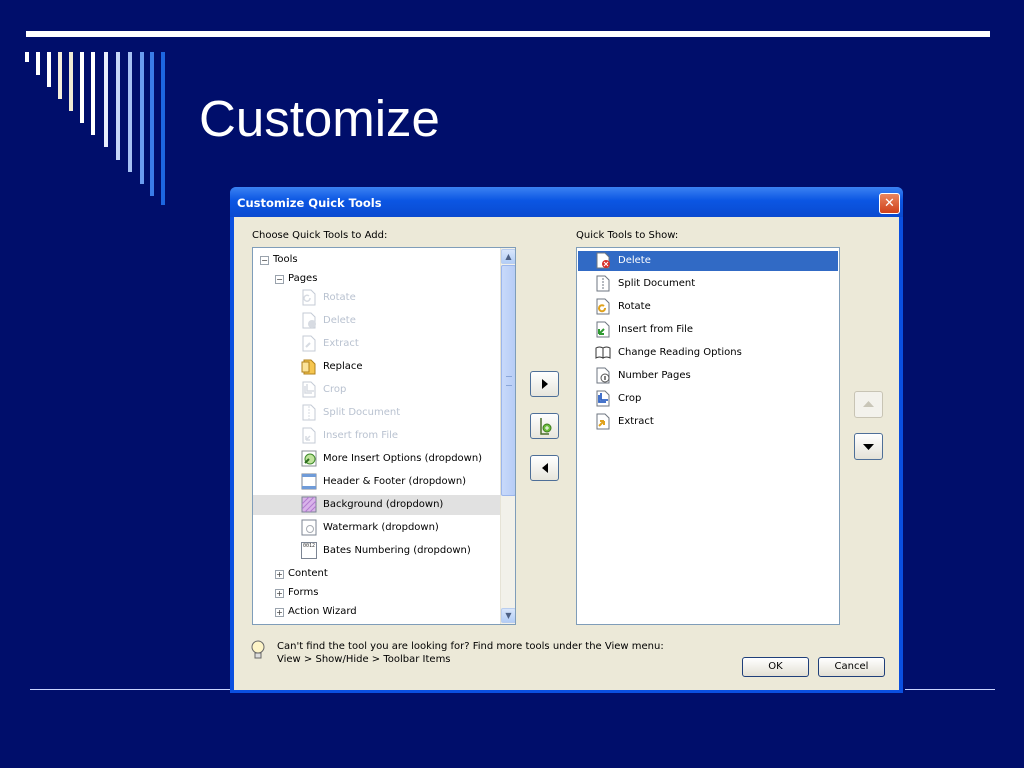 This screenshot has width=1024, height=768. What do you see at coordinates (376, 593) in the screenshot?
I see `tree-node-forms: + Forms` at bounding box center [376, 593].